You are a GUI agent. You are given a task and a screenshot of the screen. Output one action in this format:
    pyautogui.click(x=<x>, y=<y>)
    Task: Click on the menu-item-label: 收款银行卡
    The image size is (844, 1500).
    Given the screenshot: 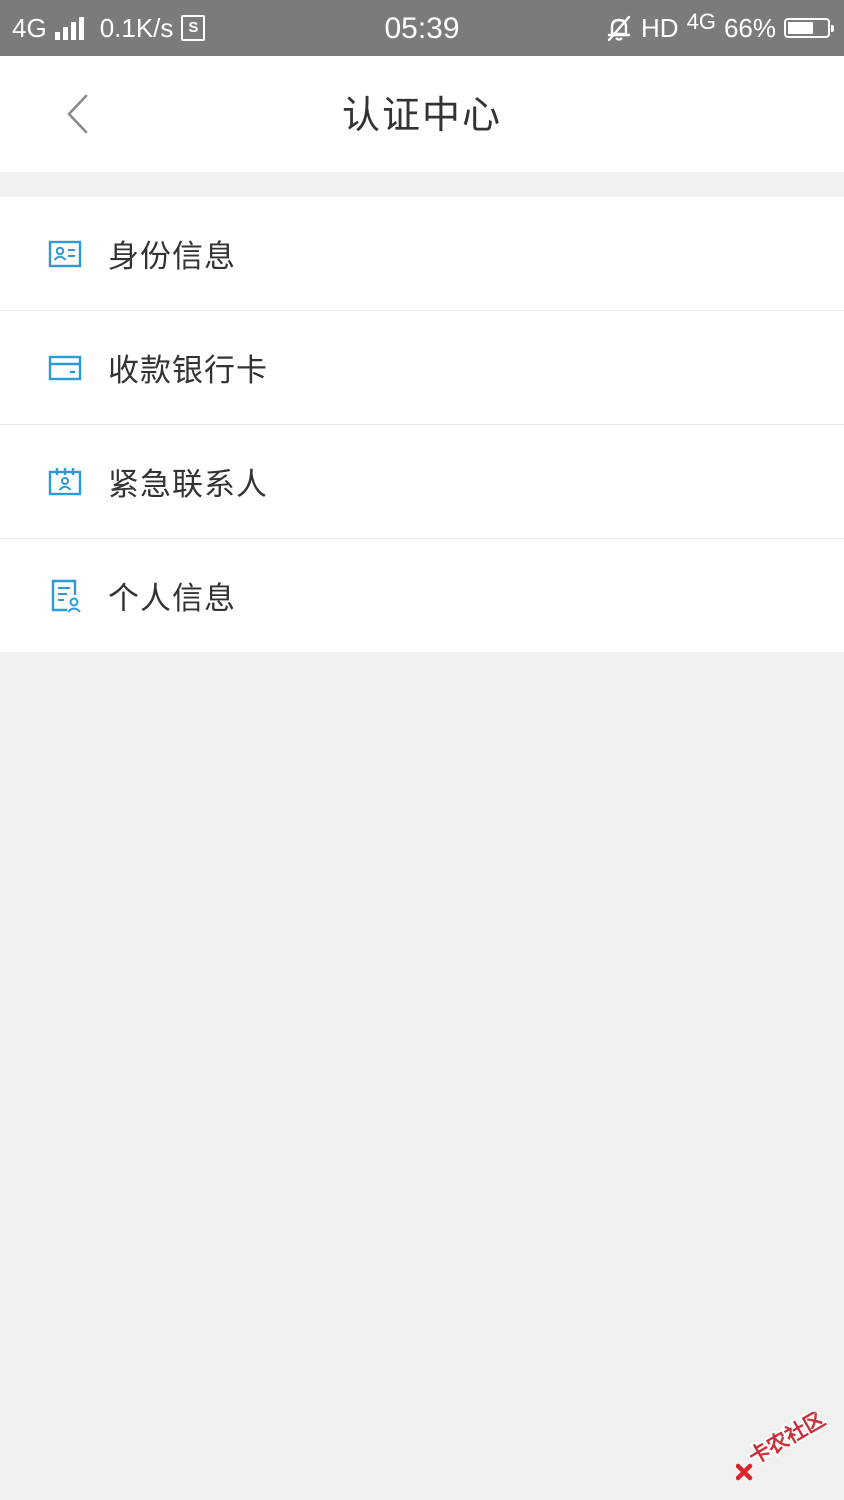 What is the action you would take?
    pyautogui.click(x=188, y=371)
    